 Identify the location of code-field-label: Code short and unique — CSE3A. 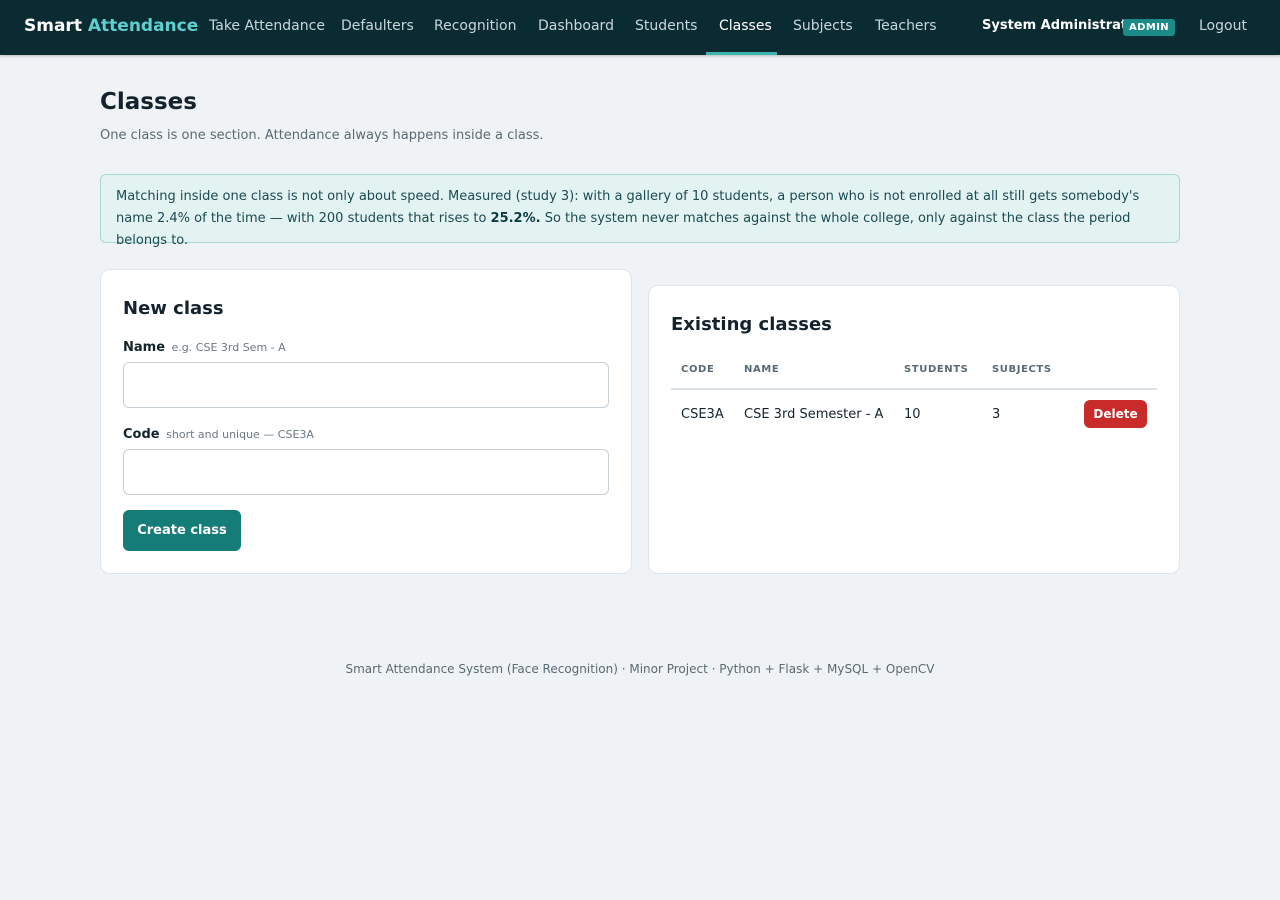
(218, 434).